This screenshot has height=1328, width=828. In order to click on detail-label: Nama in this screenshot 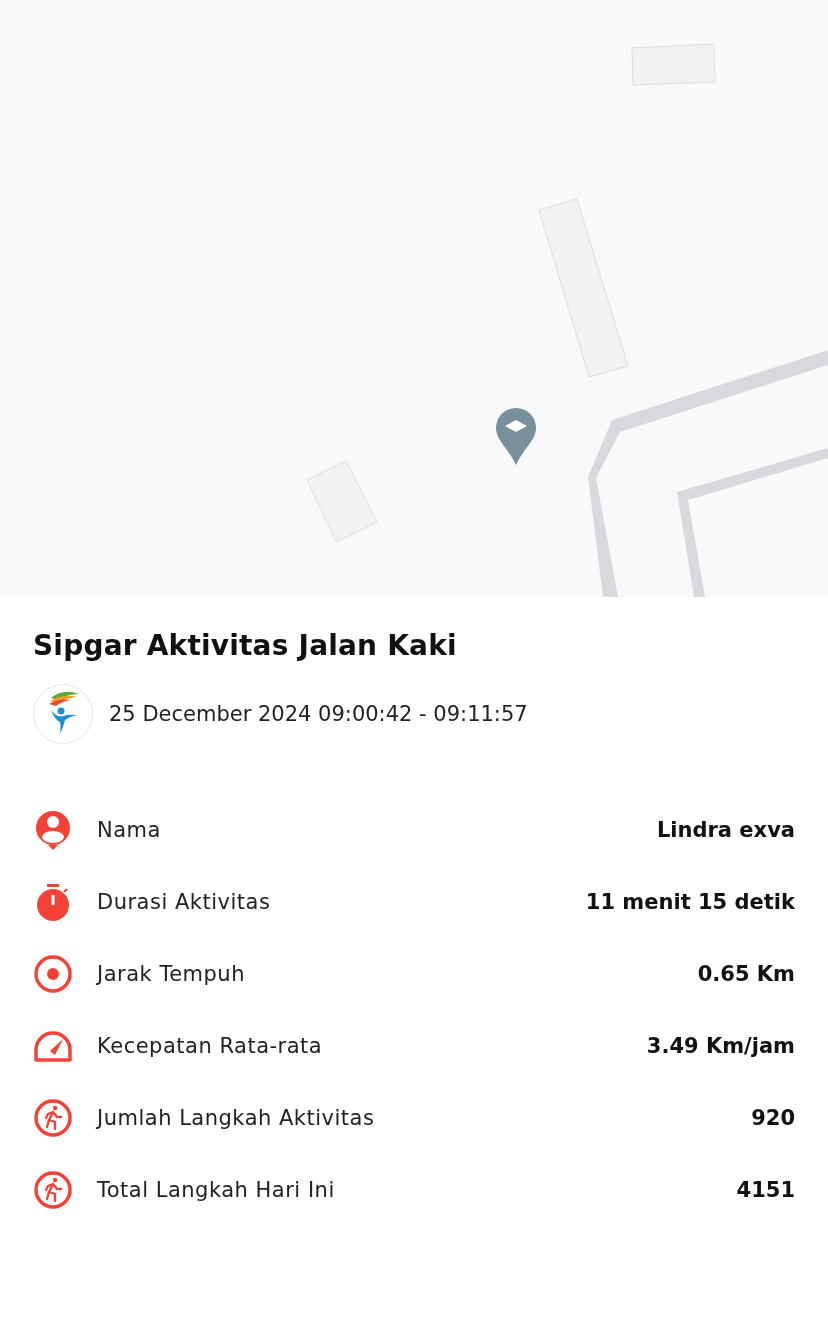, I will do `click(129, 830)`.